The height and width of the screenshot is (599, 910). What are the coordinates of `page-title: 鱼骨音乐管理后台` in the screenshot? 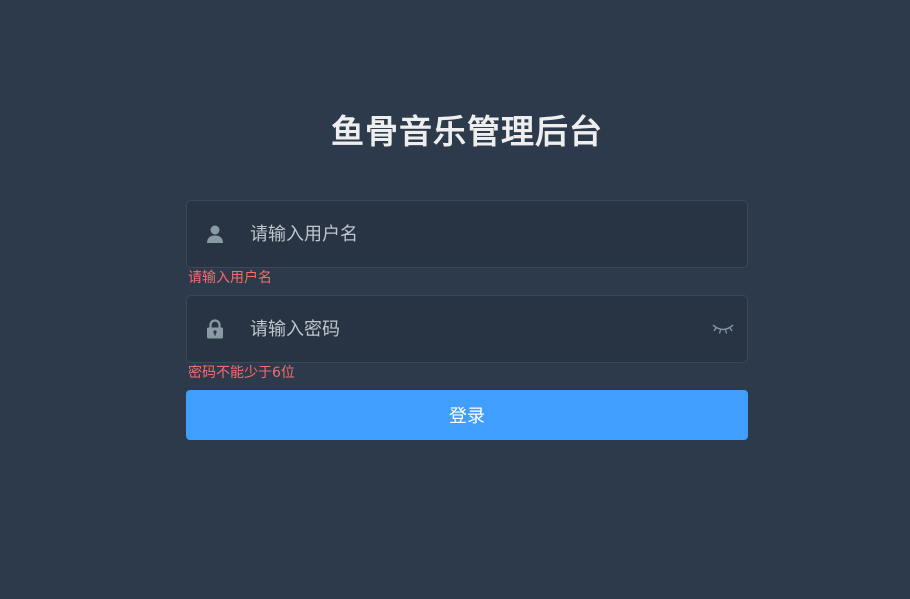 It's located at (467, 131).